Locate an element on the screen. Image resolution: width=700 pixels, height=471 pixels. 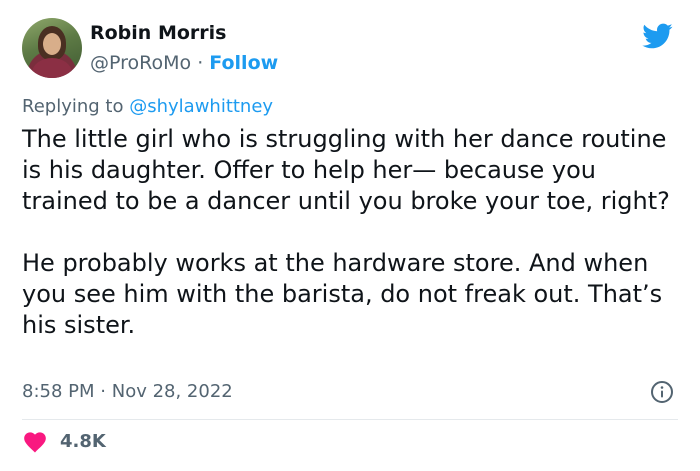
replying-to: Replying to @shylawhittney is located at coordinates (147, 106).